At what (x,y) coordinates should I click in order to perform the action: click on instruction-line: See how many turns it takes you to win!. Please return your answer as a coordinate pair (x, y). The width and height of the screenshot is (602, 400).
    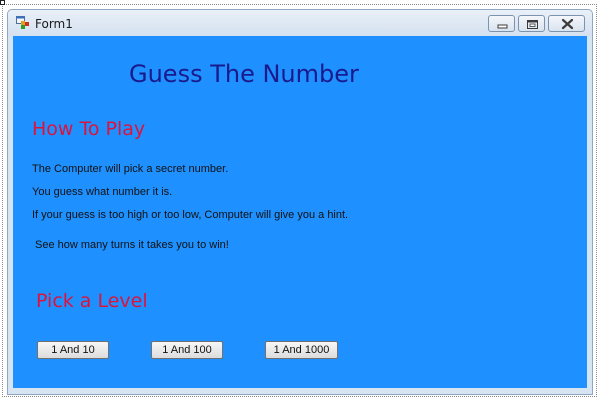
    Looking at the image, I should click on (132, 245).